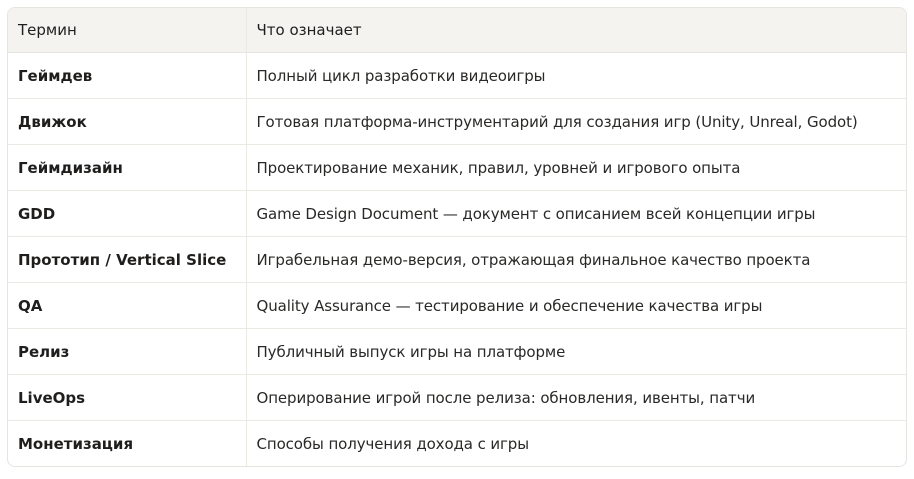 This screenshot has width=914, height=479. I want to click on table-row: Релиз Публичный выпуск игры на платформе, so click(457, 351).